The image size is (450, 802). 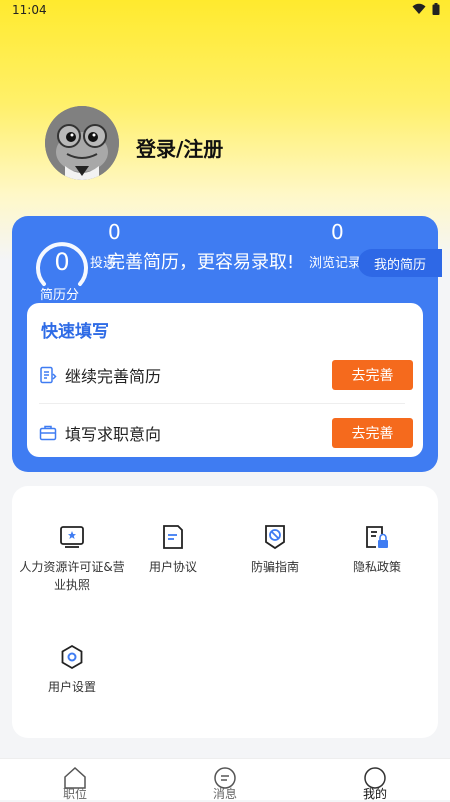 I want to click on avatar, so click(x=82, y=143).